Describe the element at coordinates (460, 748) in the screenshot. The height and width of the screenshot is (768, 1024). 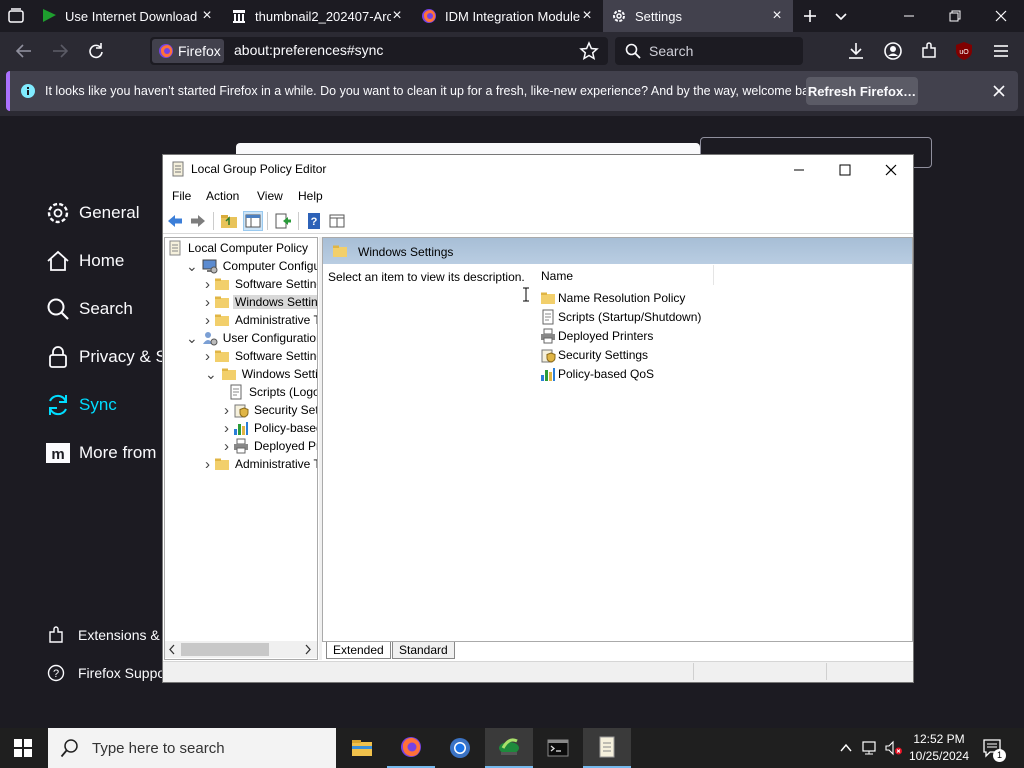
I see `chrome-icon` at that location.